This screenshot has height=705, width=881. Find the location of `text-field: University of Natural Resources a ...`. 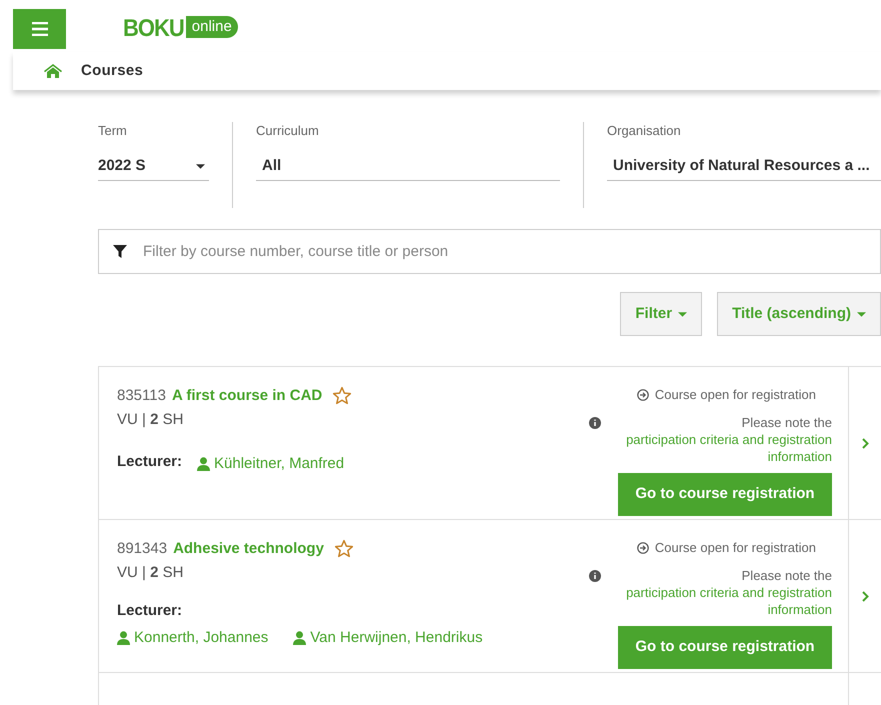

text-field: University of Natural Resources a ... is located at coordinates (744, 166).